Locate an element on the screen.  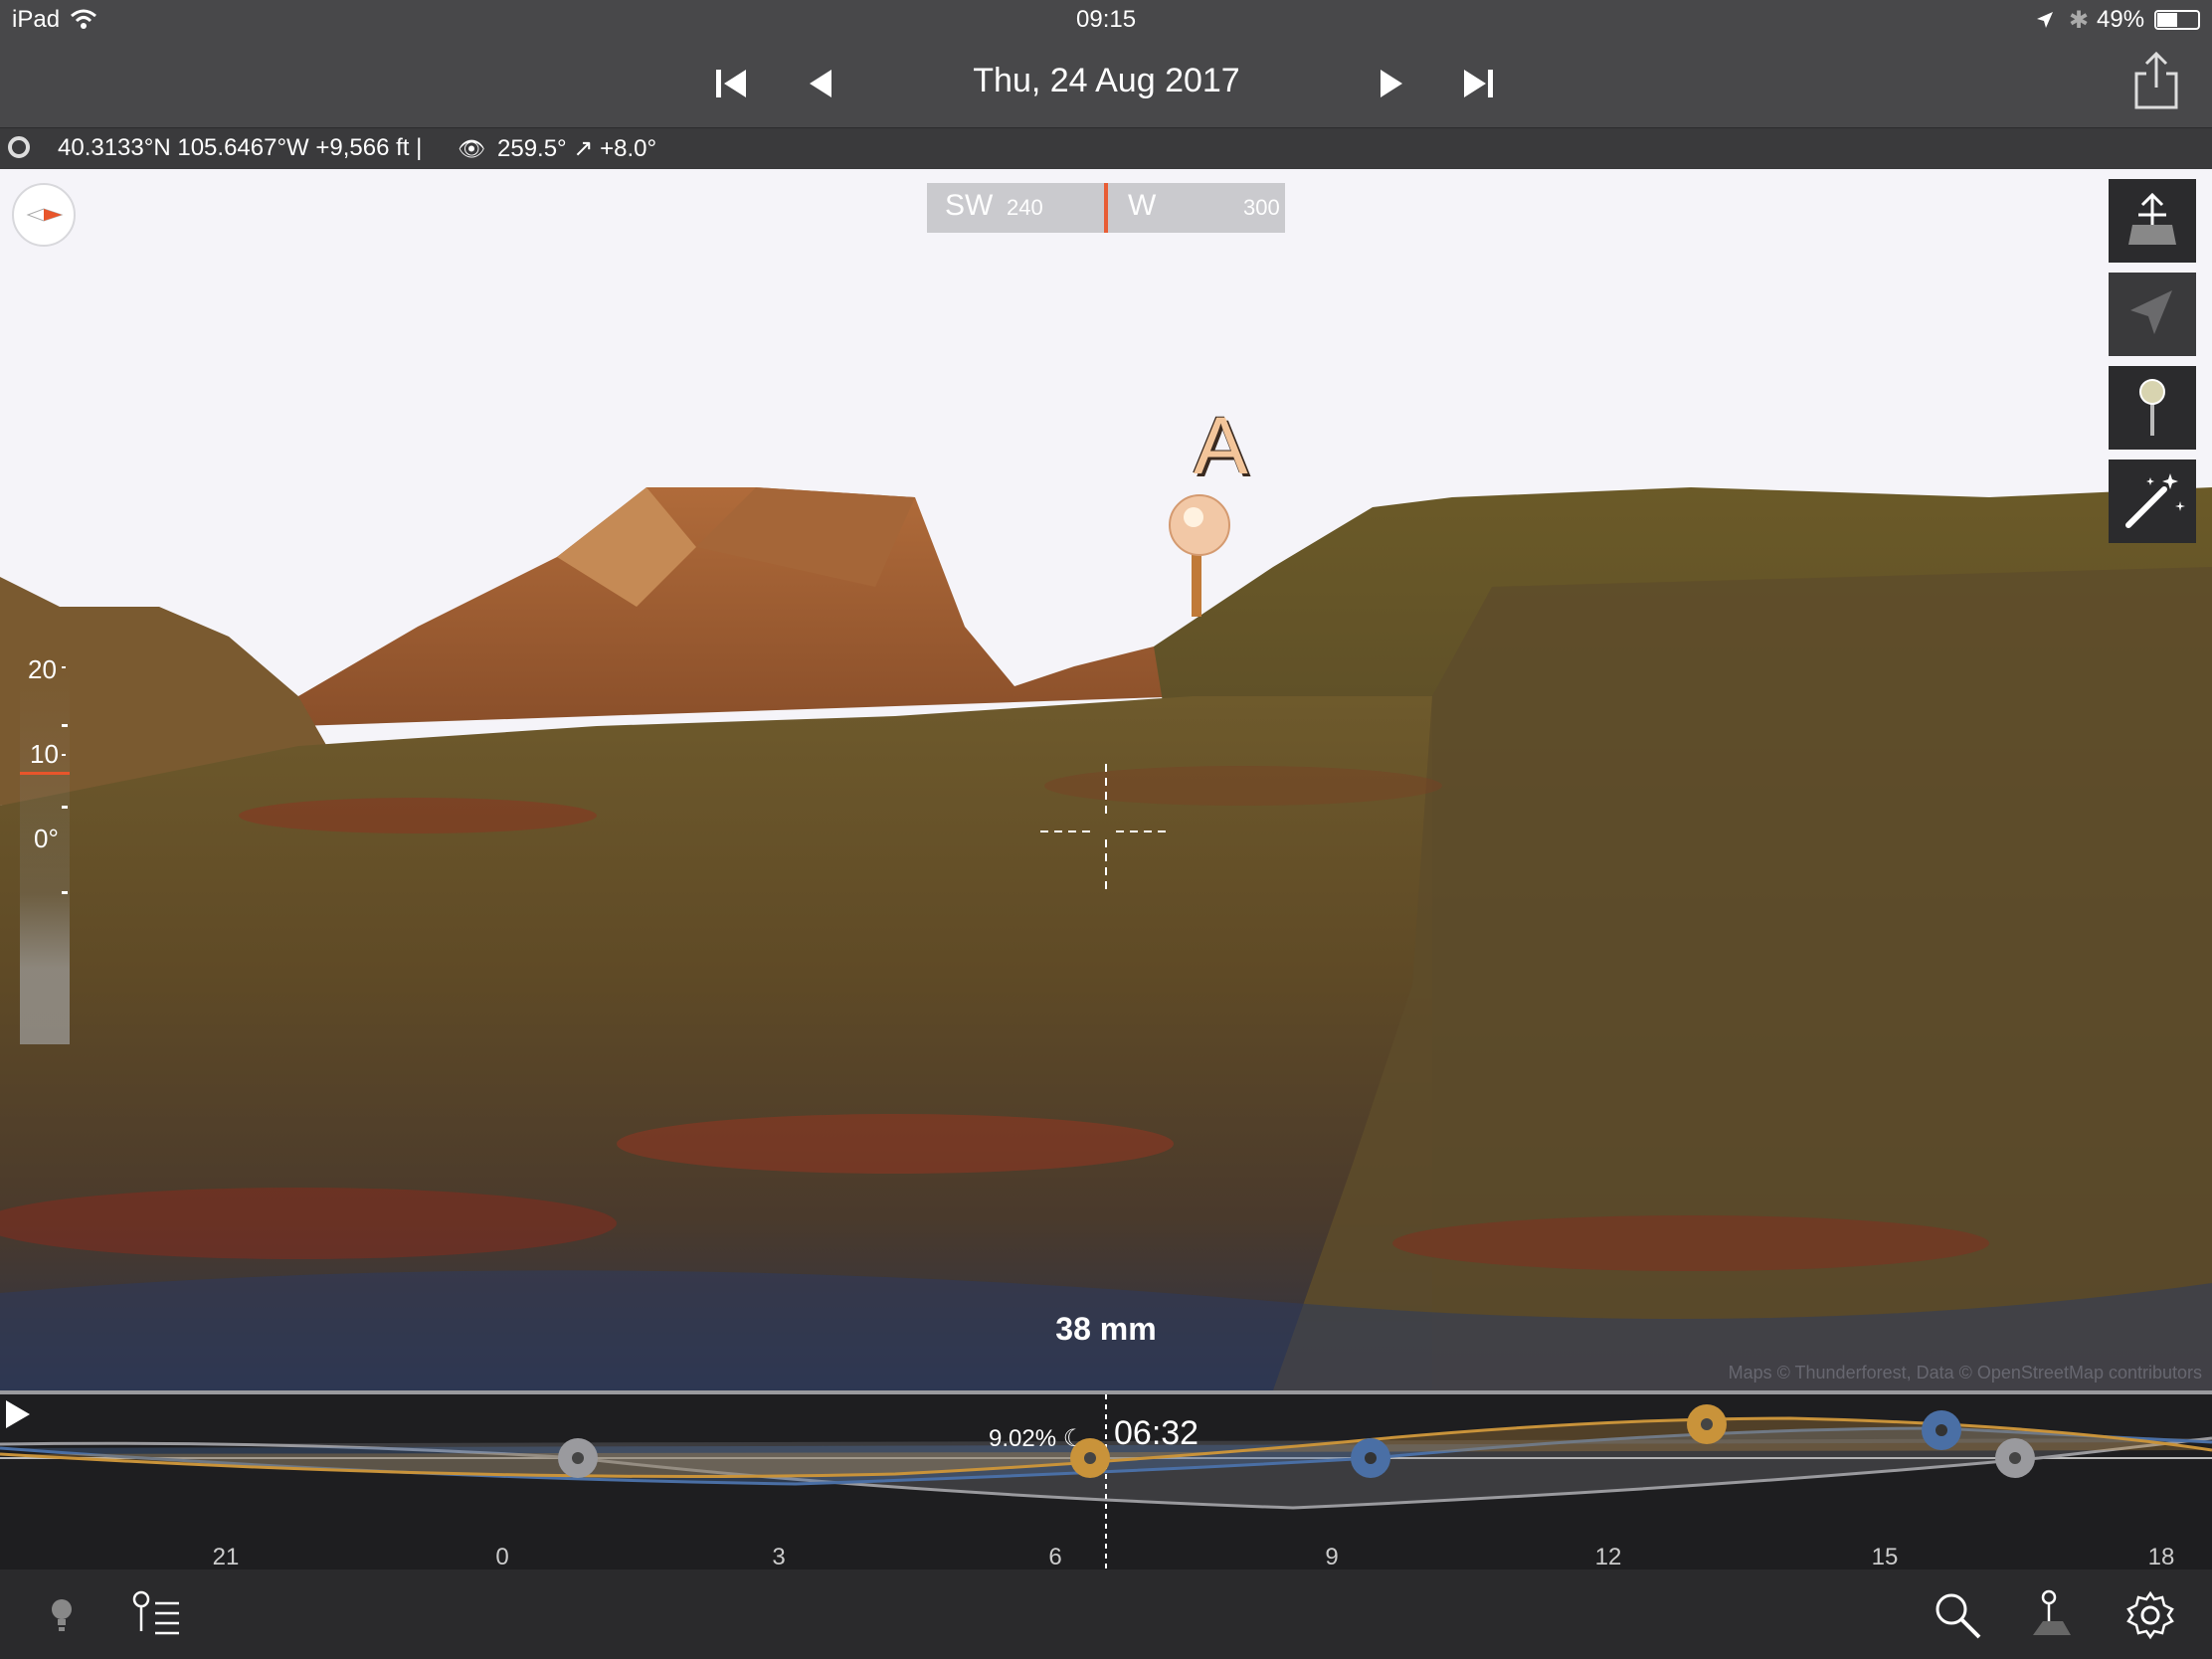
hour-tick: 15 is located at coordinates (1885, 1557).